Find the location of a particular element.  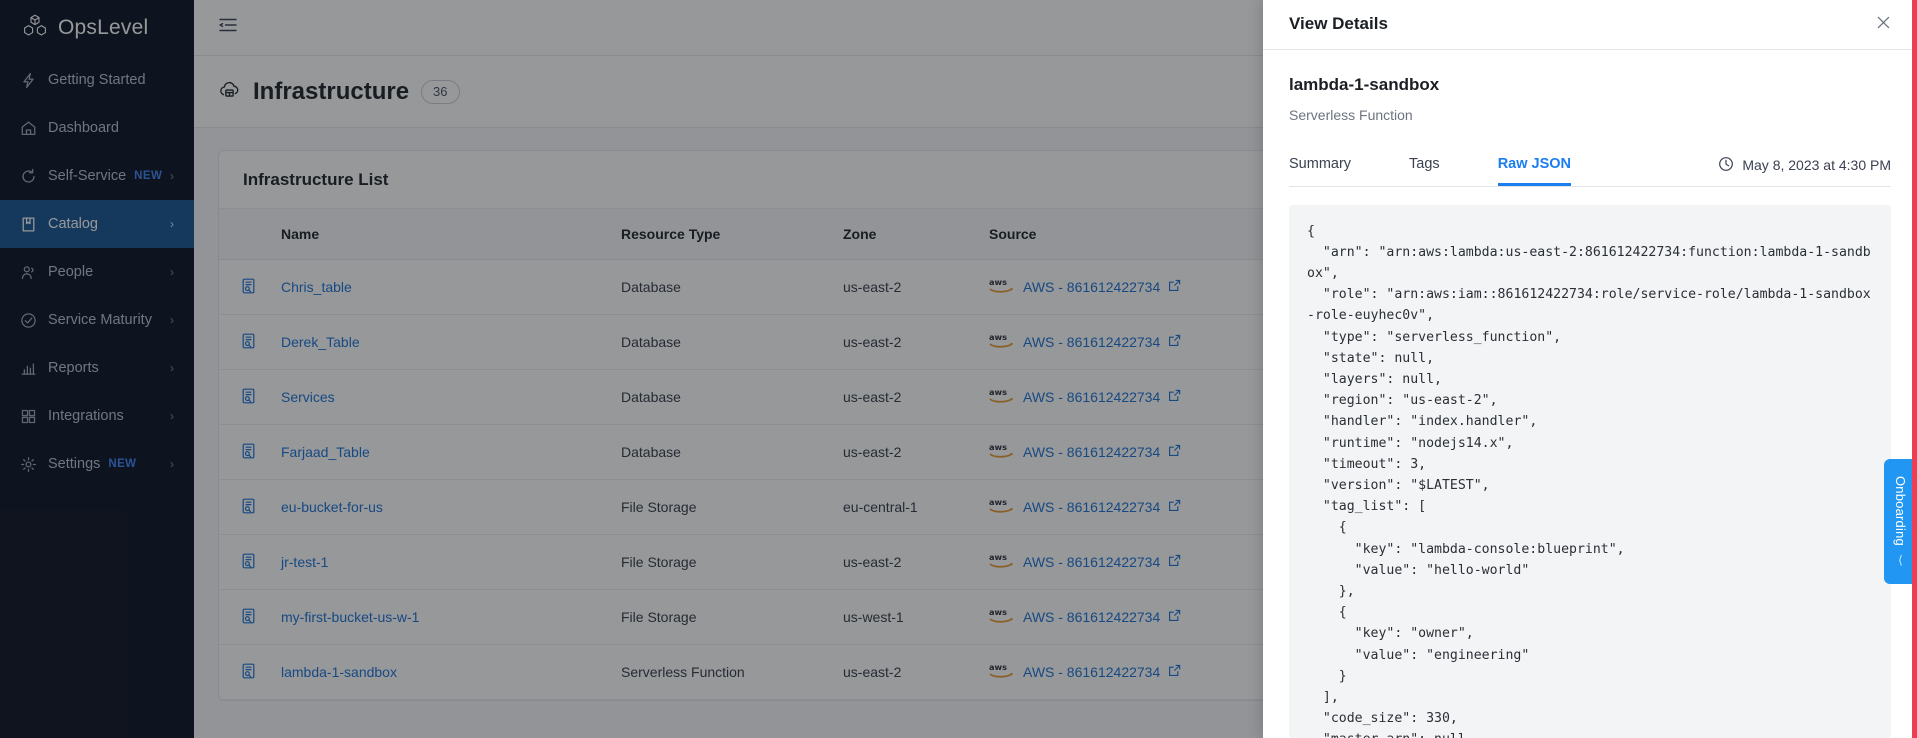

close-icon is located at coordinates (1883, 24).